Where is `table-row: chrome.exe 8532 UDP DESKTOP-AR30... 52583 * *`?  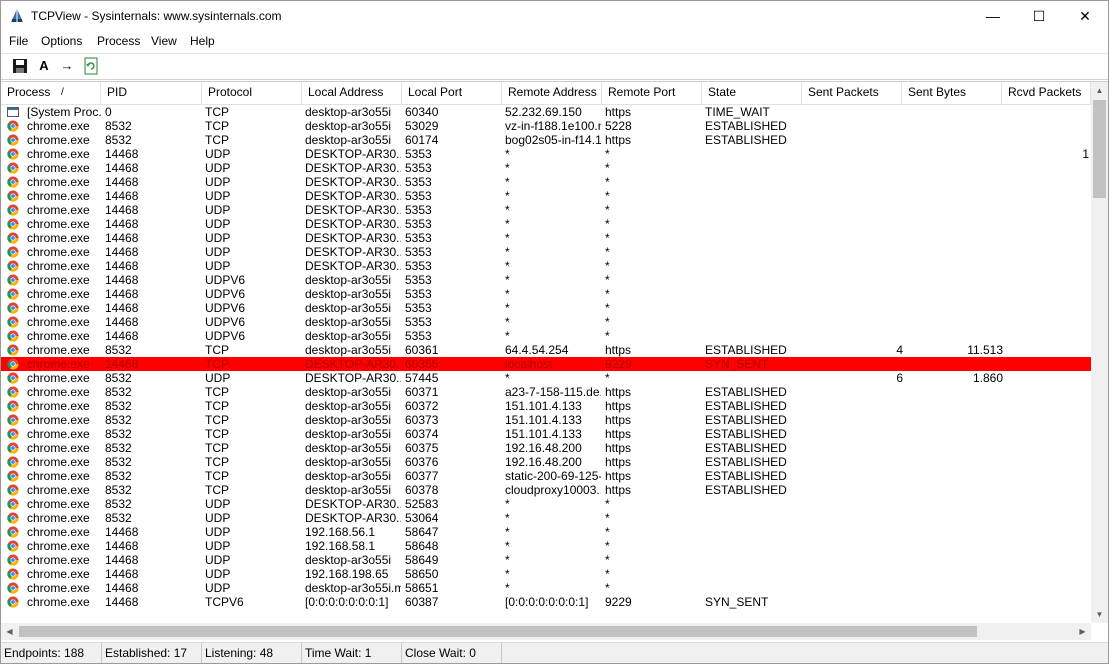
table-row: chrome.exe 8532 UDP DESKTOP-AR30... 52583 * * is located at coordinates (546, 504).